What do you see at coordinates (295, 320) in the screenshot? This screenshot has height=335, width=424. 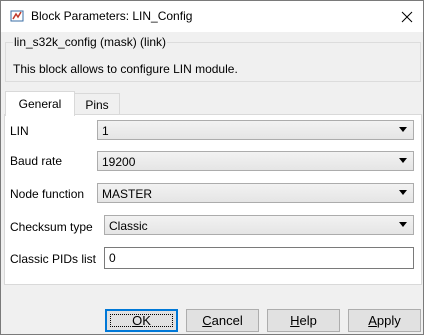 I see `help-button-mnemonic: H` at bounding box center [295, 320].